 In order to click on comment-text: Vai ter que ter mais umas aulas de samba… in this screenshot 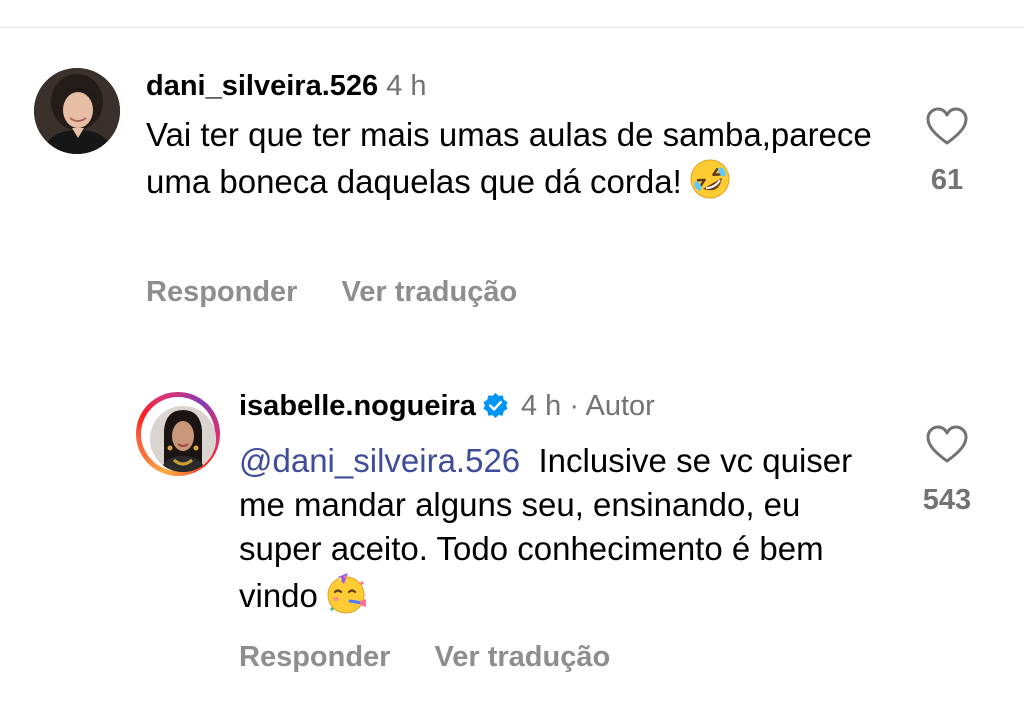, I will do `click(516, 158)`.